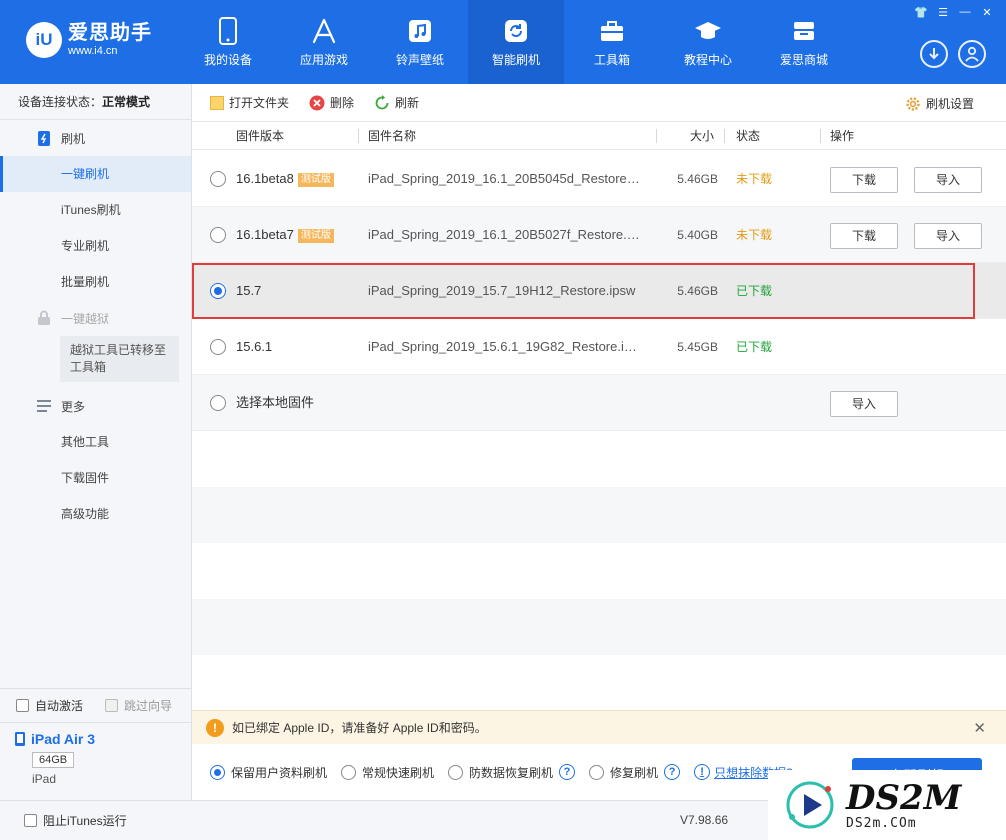  What do you see at coordinates (512, 772) in the screenshot?
I see `option-anti-recovery: 防数据恢复刷机 ?` at bounding box center [512, 772].